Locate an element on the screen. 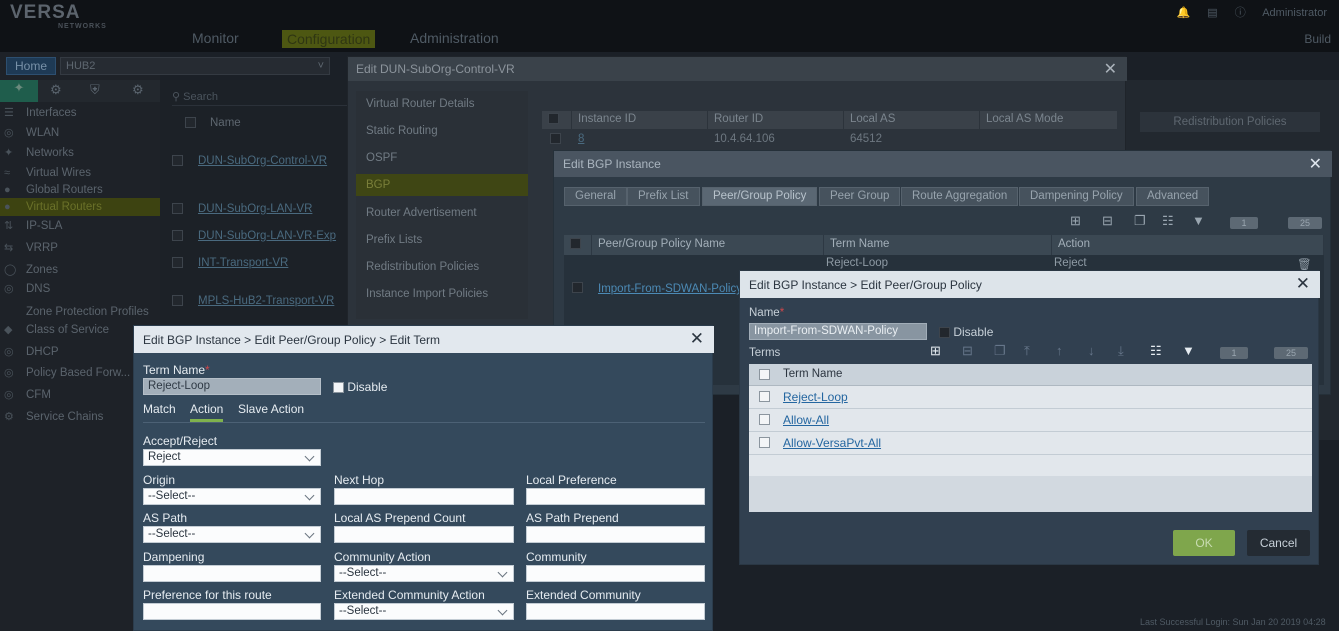  tab-peer-group: Peer Group is located at coordinates (860, 196).